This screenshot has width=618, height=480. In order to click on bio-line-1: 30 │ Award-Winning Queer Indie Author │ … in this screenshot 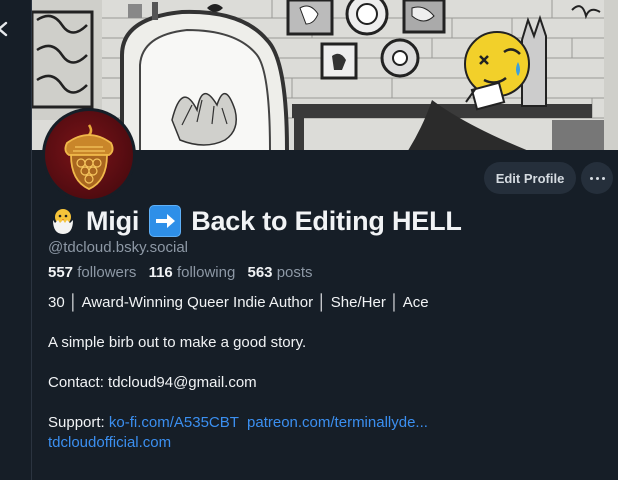, I will do `click(238, 302)`.